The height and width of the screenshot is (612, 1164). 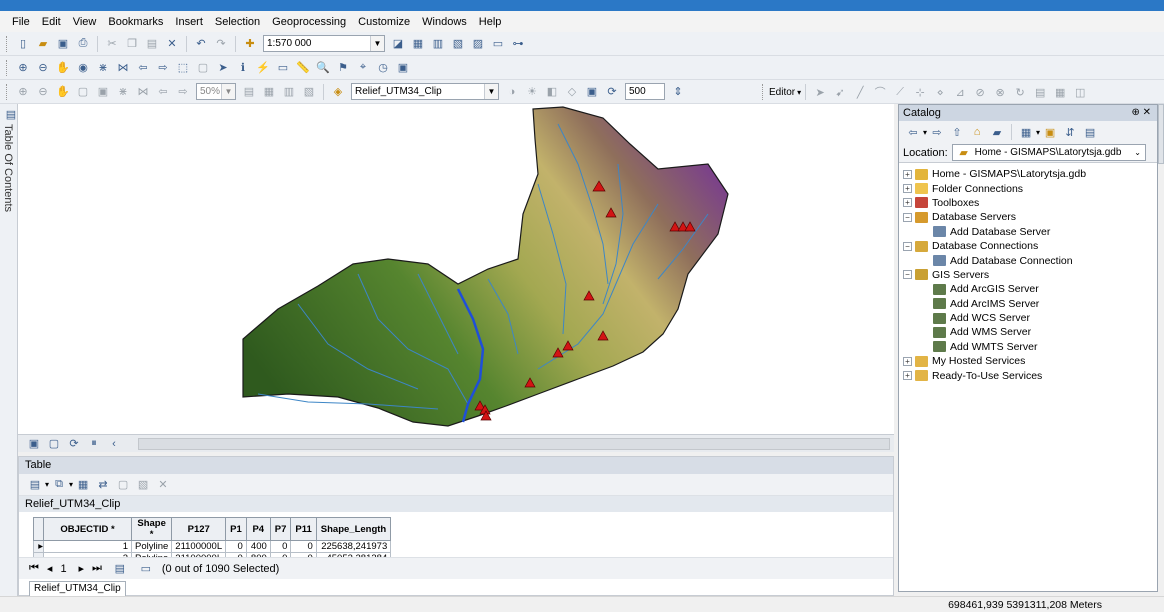 What do you see at coordinates (269, 92) in the screenshot?
I see `focus-data-frame-icon: ▦` at bounding box center [269, 92].